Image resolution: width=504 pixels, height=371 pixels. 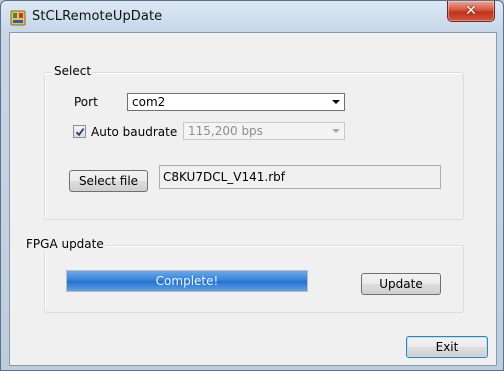 I want to click on progress-status-text: Complete!, so click(x=187, y=281).